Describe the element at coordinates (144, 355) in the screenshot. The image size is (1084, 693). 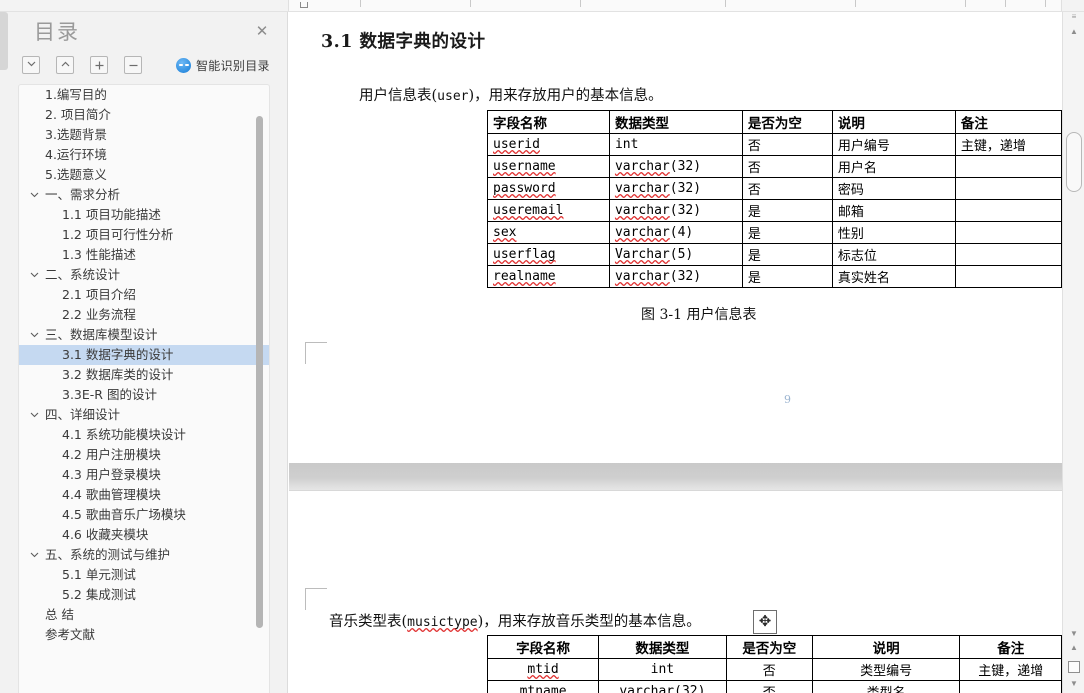
I see `outline-item-selected: 3.1 数据字典的设计` at that location.